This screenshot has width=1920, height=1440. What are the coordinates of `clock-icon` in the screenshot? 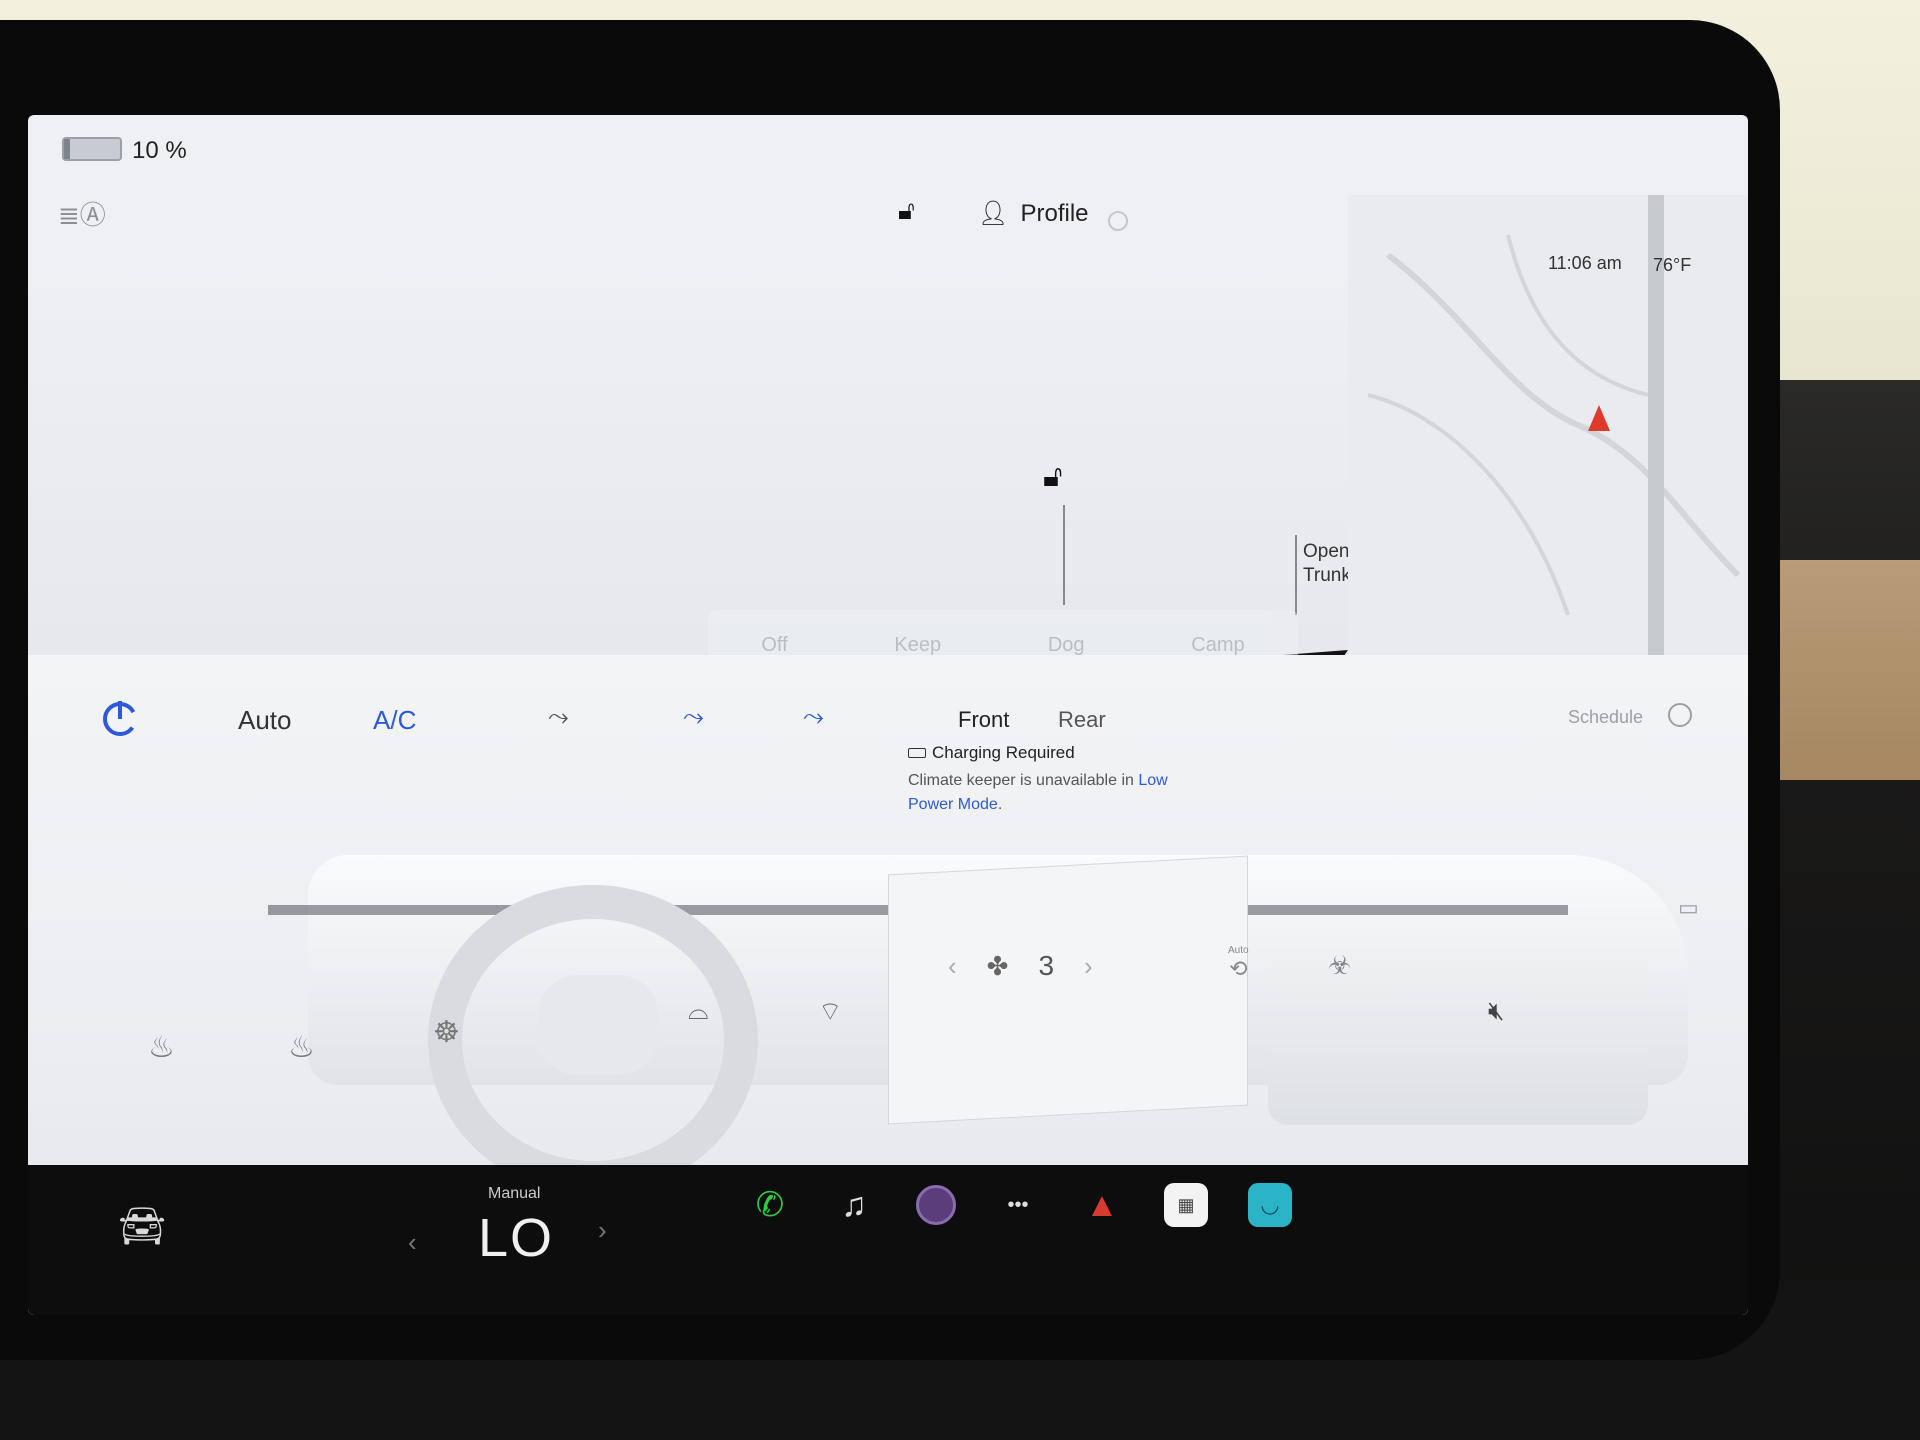 It's located at (1680, 715).